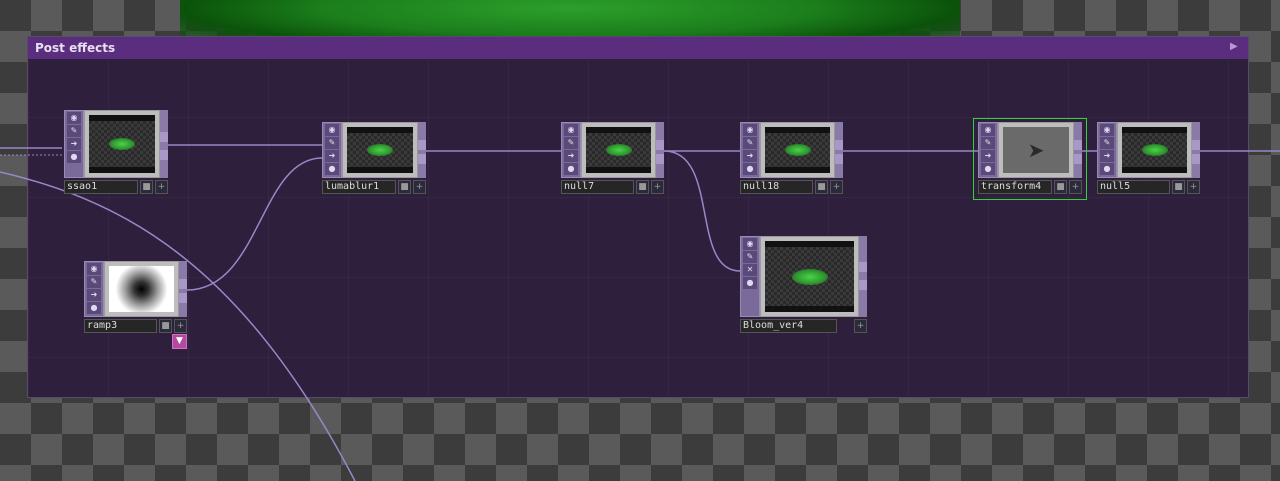 The height and width of the screenshot is (481, 1280). Describe the element at coordinates (179, 341) in the screenshot. I see `down-arrow-icon: ▼` at that location.